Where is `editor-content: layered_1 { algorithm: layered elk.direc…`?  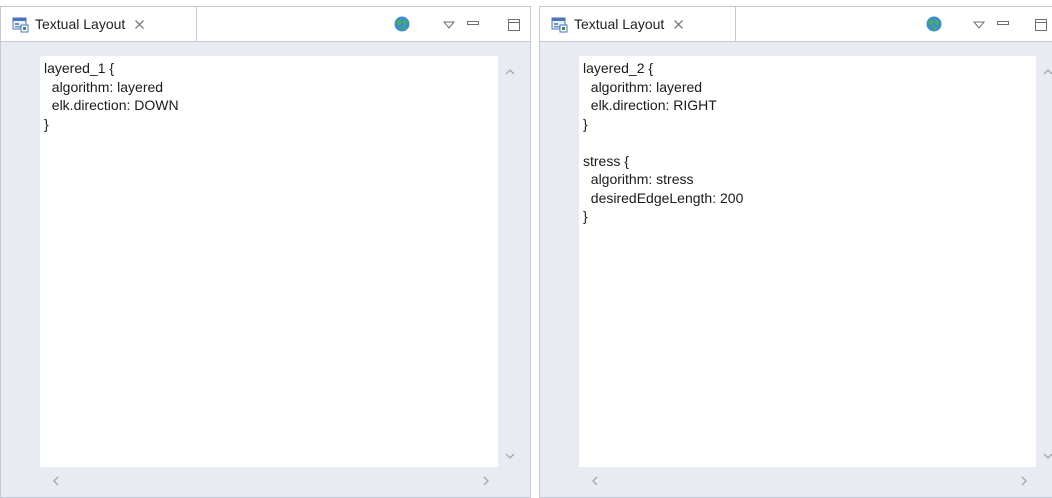
editor-content: layered_1 { algorithm: layered elk.direc… is located at coordinates (269, 94).